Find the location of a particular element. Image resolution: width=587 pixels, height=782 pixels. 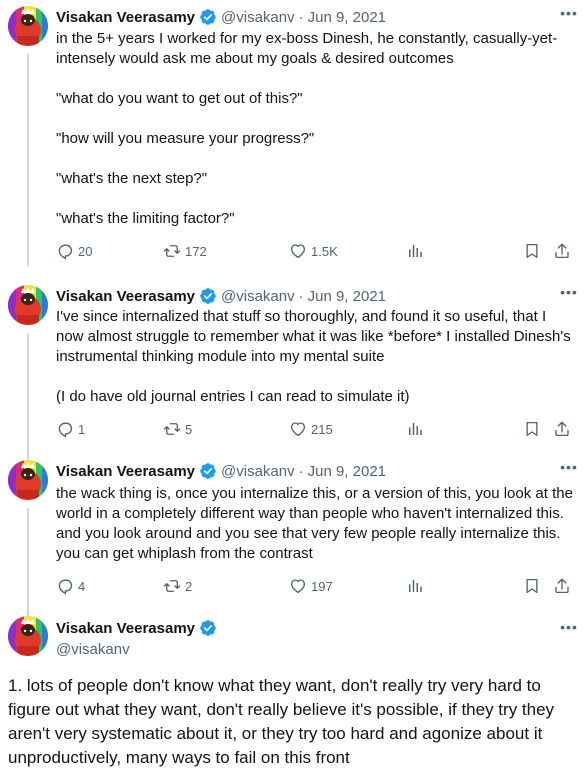

action-bar: 1 5 215 is located at coordinates (316, 429).